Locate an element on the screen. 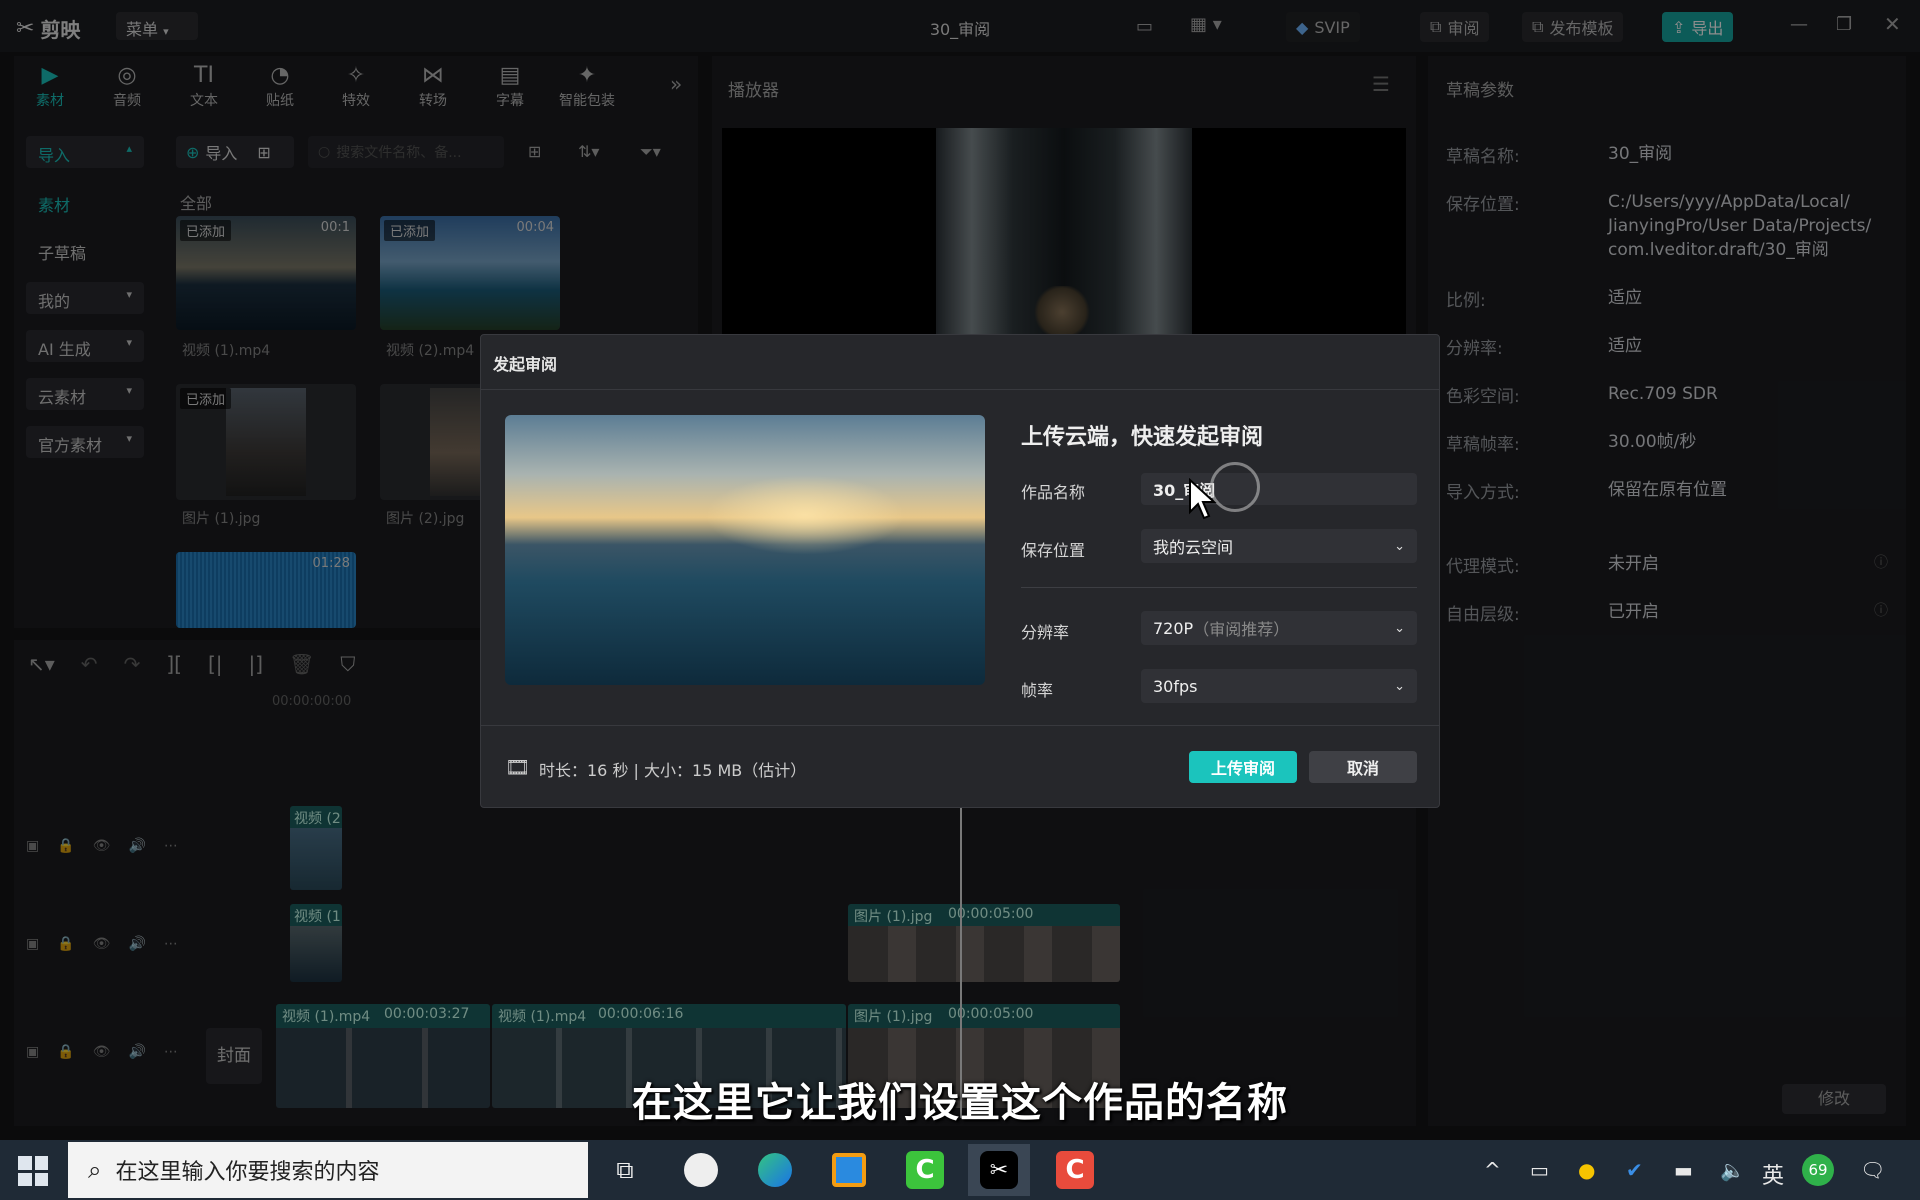 This screenshot has width=1920, height=1200. task-view-icon: ⧉ is located at coordinates (625, 1170).